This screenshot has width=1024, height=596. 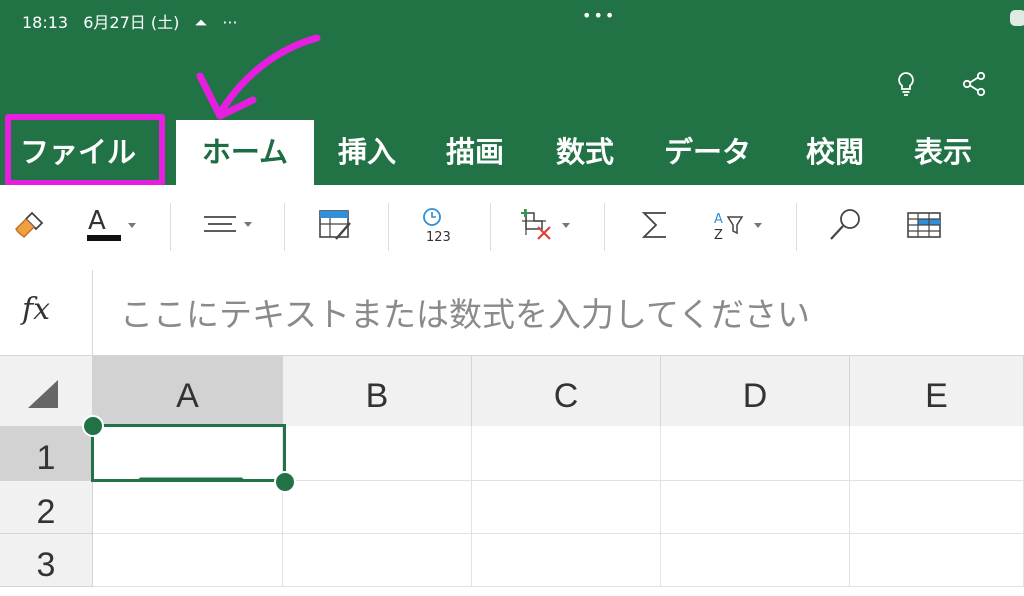 I want to click on column-header-c: C, so click(x=566, y=391).